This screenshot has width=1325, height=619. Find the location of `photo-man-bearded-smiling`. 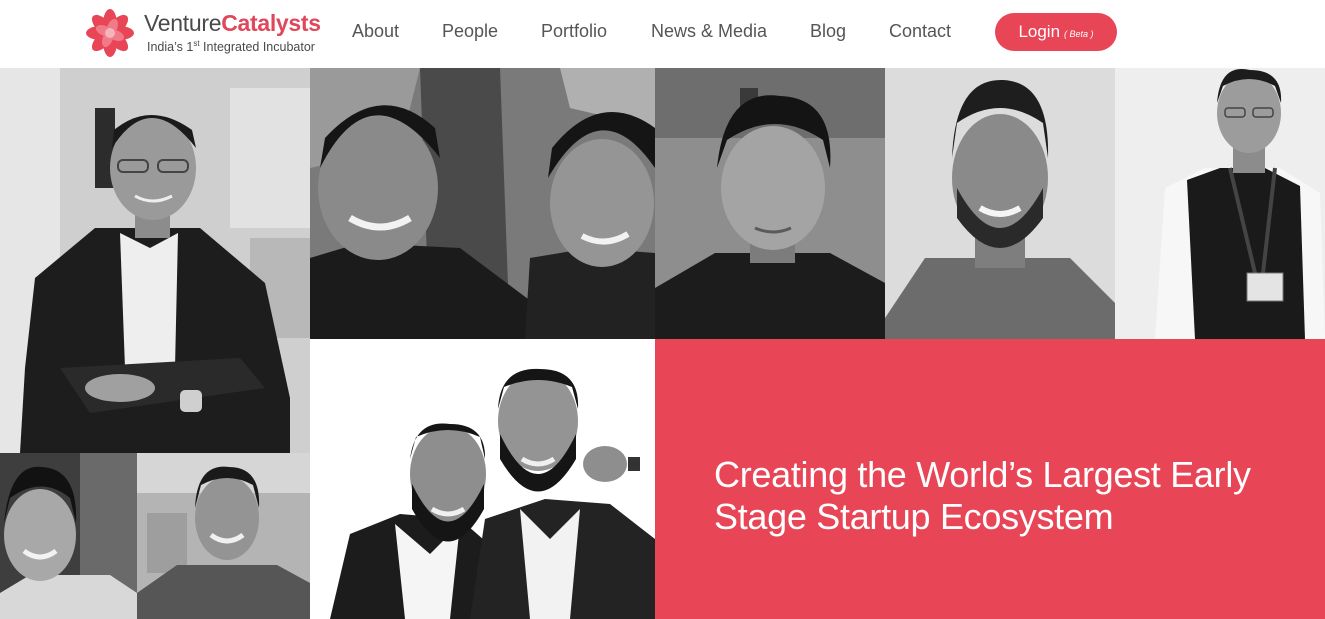

photo-man-bearded-smiling is located at coordinates (1000, 203).